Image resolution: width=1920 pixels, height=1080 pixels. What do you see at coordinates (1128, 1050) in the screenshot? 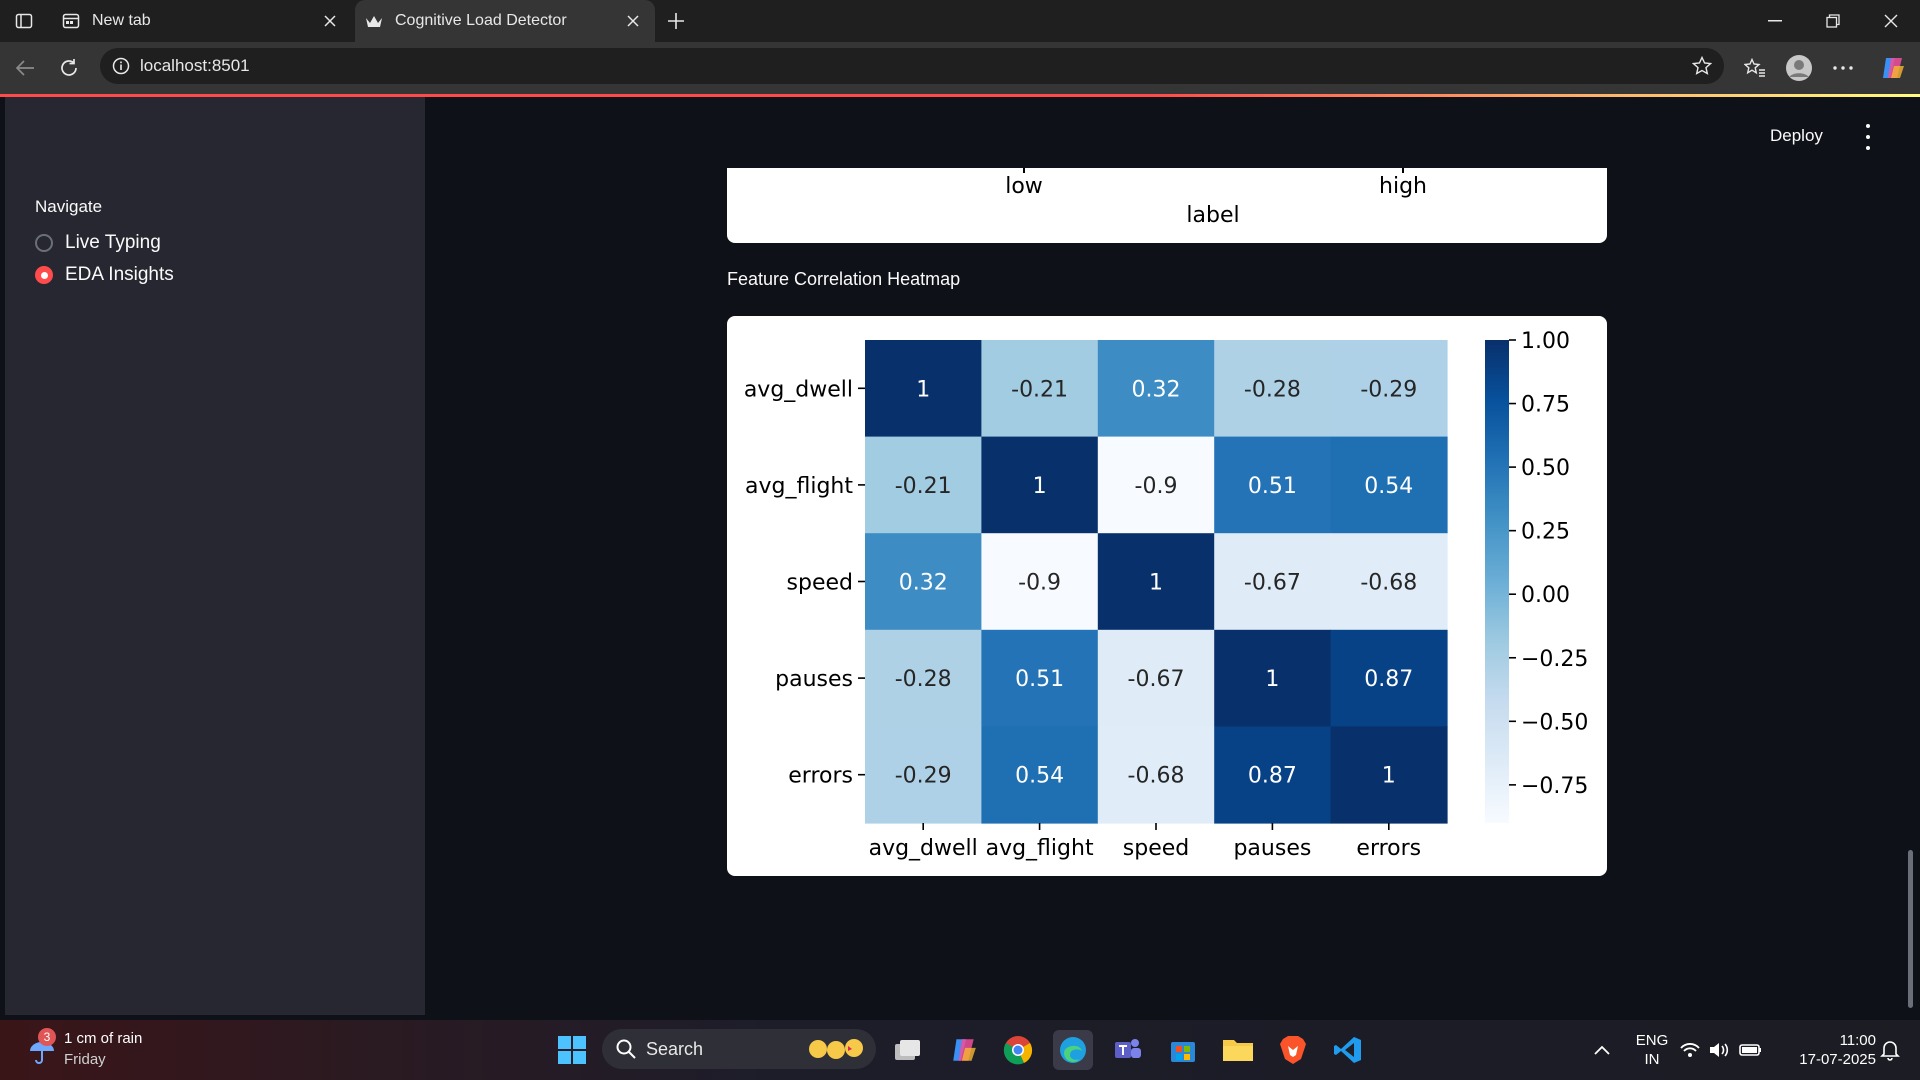
I see `teams-icon` at bounding box center [1128, 1050].